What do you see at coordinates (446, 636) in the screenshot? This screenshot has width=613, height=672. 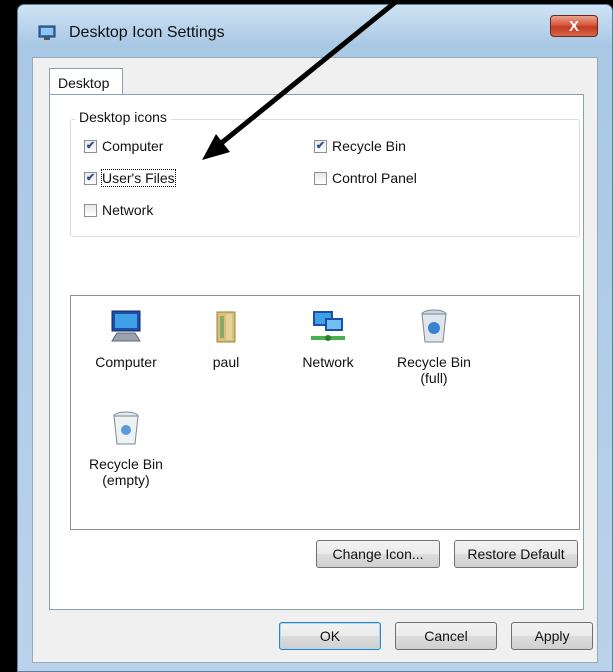 I see `cancel-button: Cancel` at bounding box center [446, 636].